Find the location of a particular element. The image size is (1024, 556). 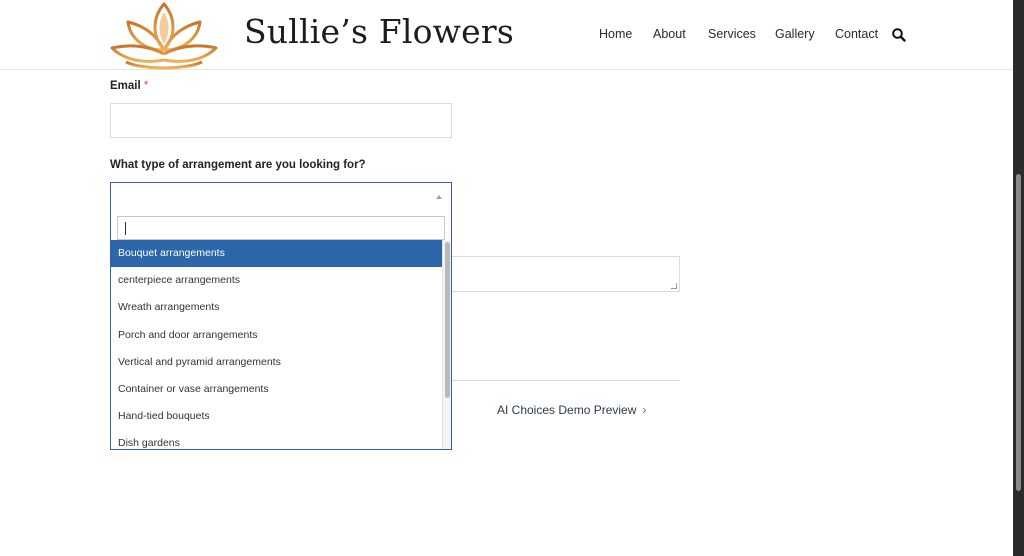

dropdown-option: Bouquet arrangements is located at coordinates (276, 254).